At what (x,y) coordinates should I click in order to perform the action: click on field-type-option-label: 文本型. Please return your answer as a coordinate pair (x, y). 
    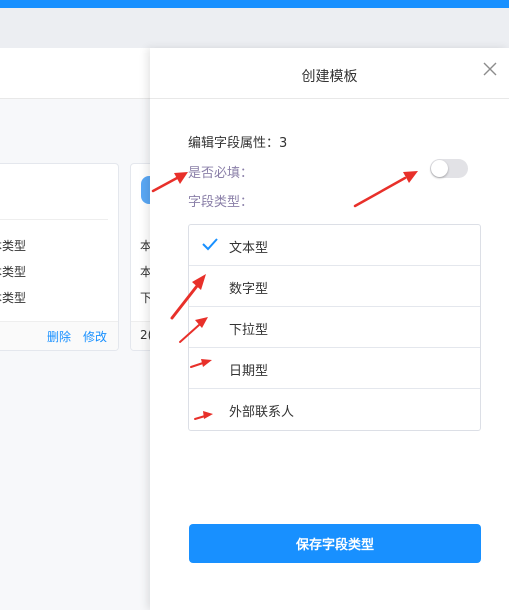
    Looking at the image, I should click on (249, 248).